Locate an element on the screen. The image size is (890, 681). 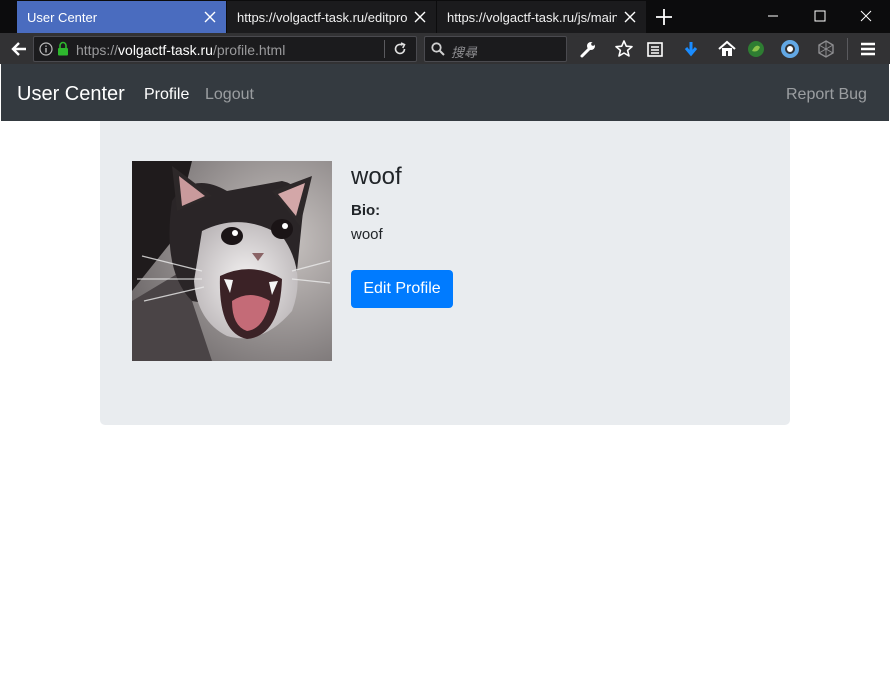
extension-grid-icon is located at coordinates (826, 49).